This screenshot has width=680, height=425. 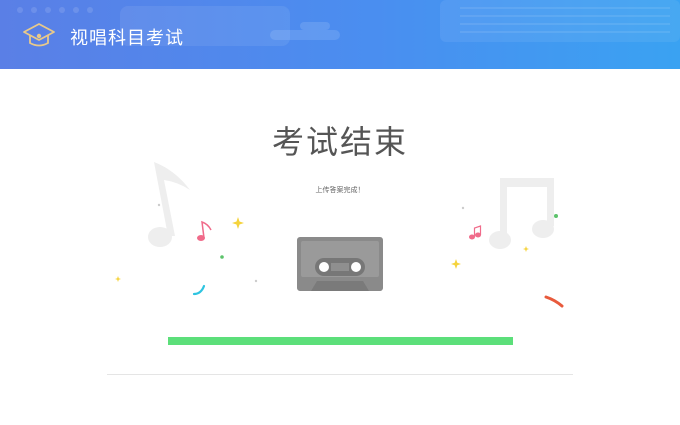 I want to click on beamed-music-note-icon, so click(x=521, y=213).